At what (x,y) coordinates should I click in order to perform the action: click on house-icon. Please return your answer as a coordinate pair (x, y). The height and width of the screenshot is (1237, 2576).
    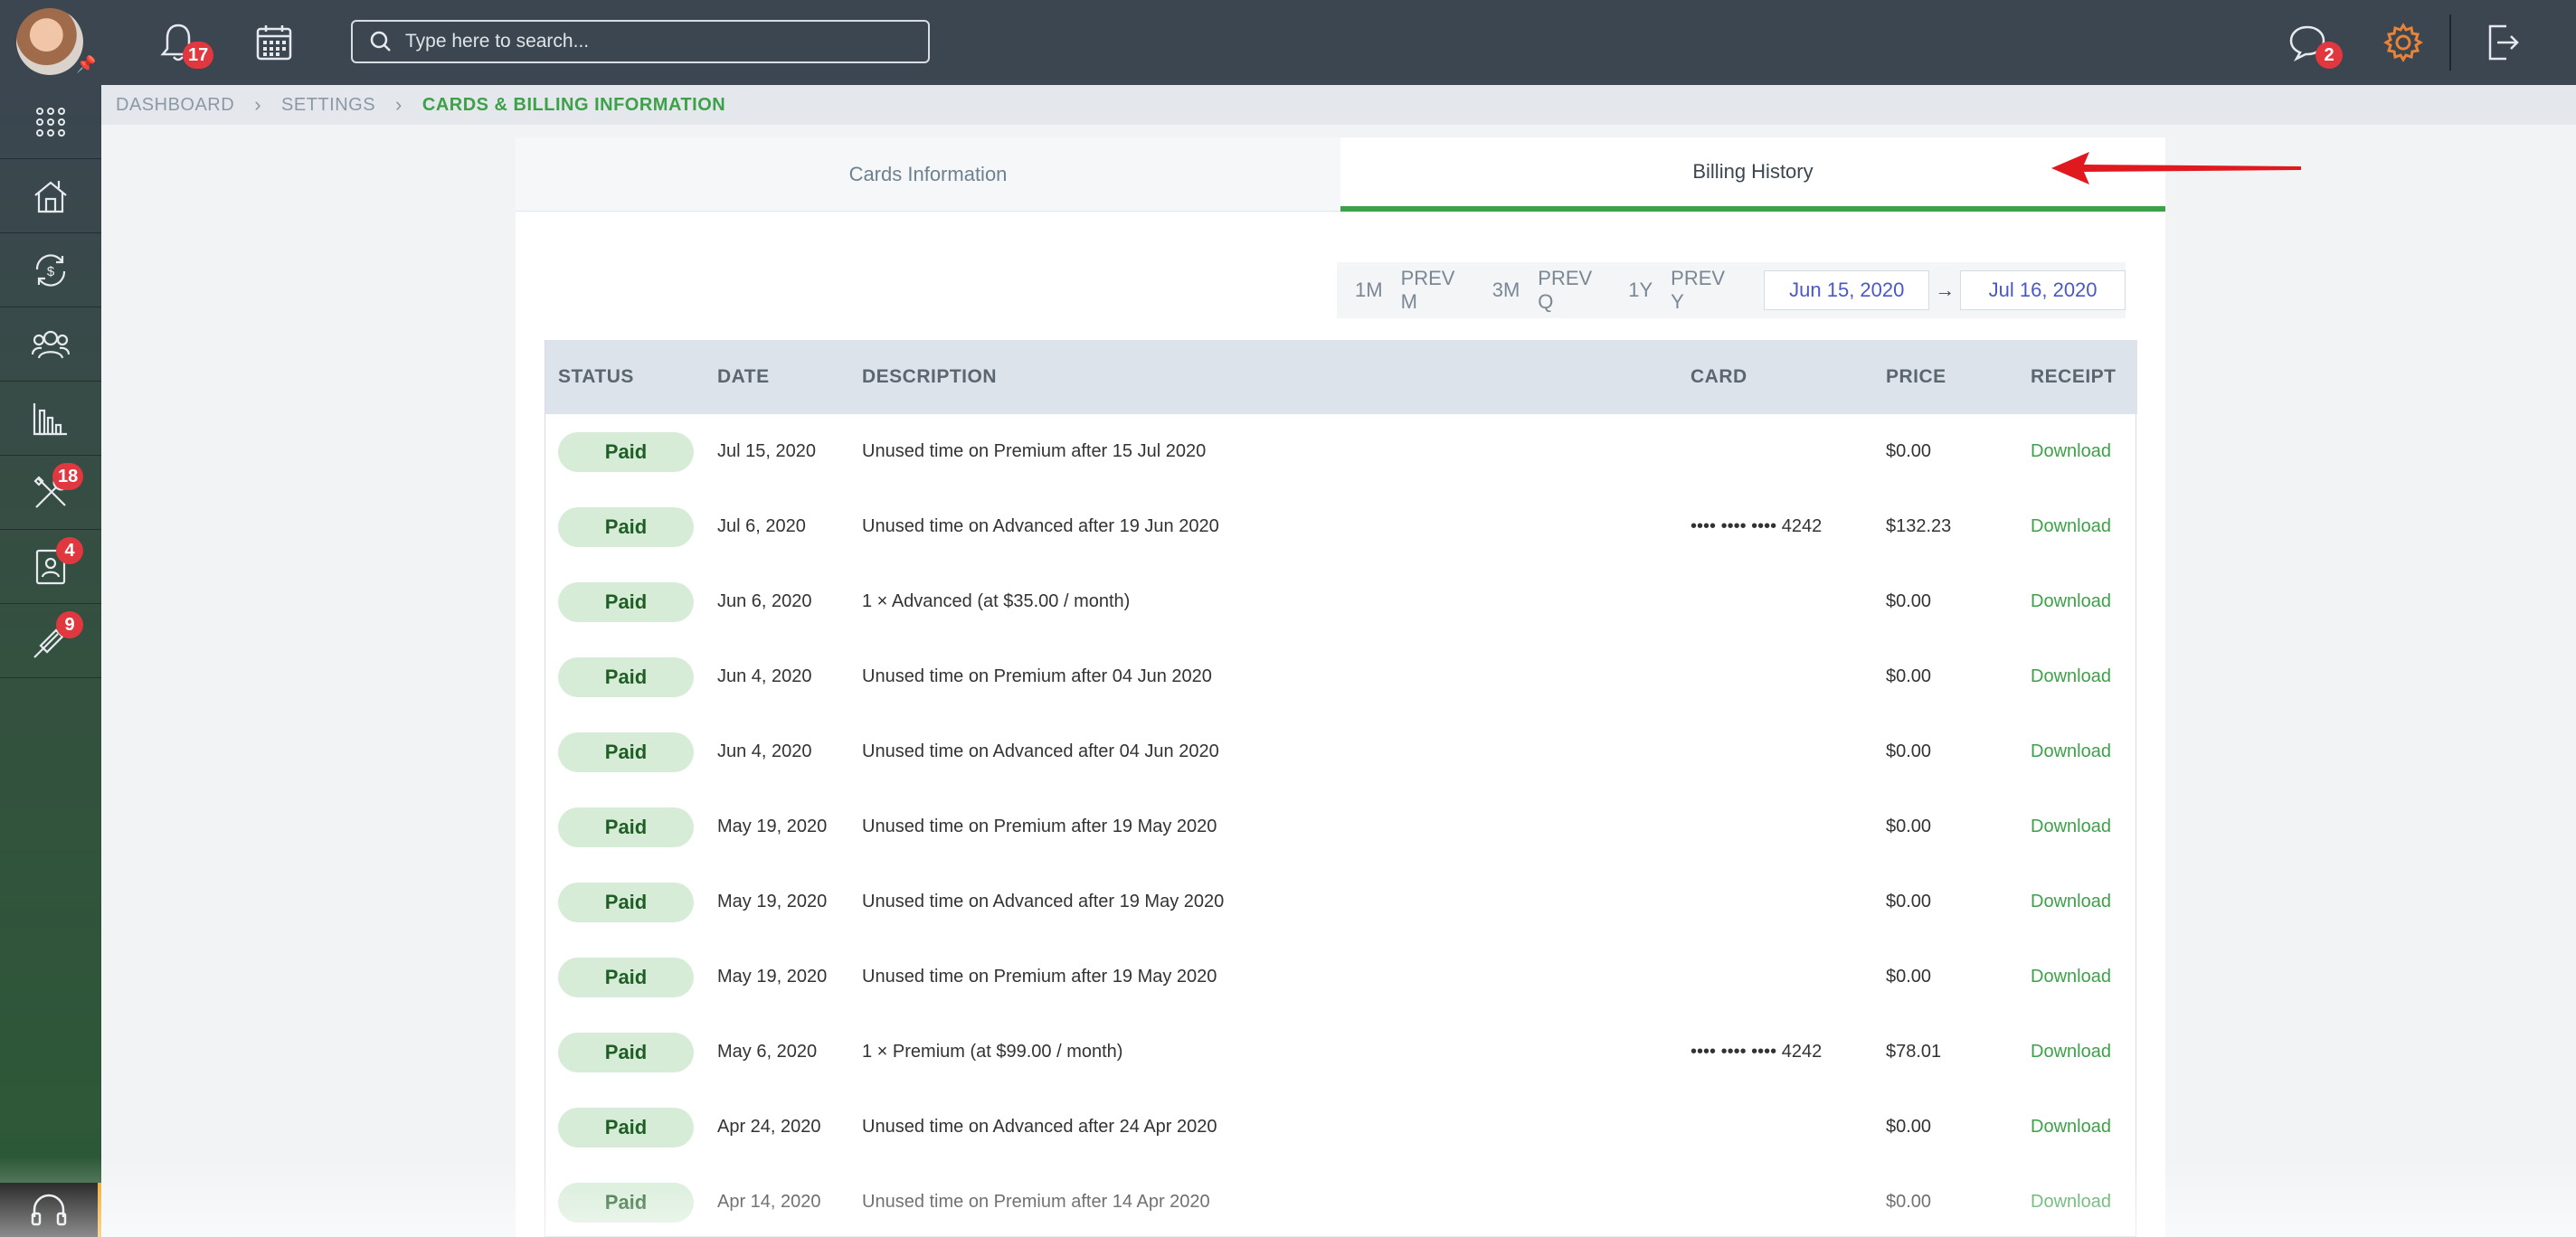
    Looking at the image, I should click on (50, 196).